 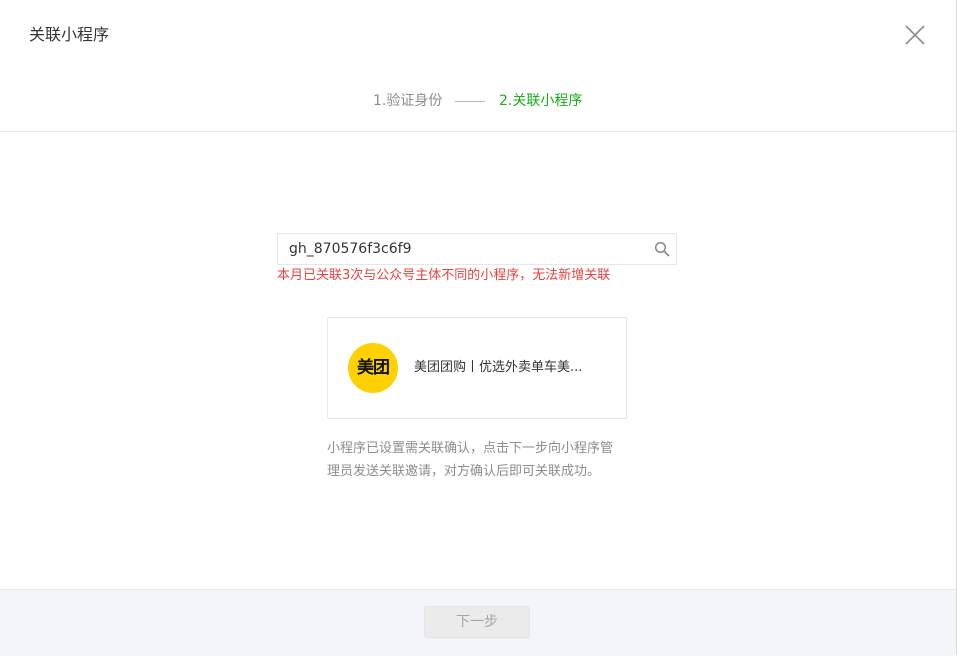 I want to click on close-icon, so click(x=915, y=35).